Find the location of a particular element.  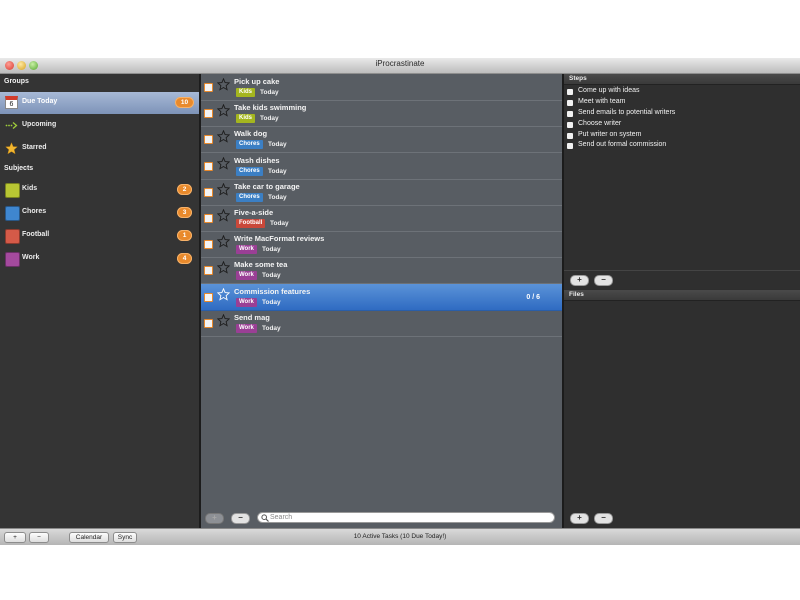

subject-tag: Football is located at coordinates (251, 223).